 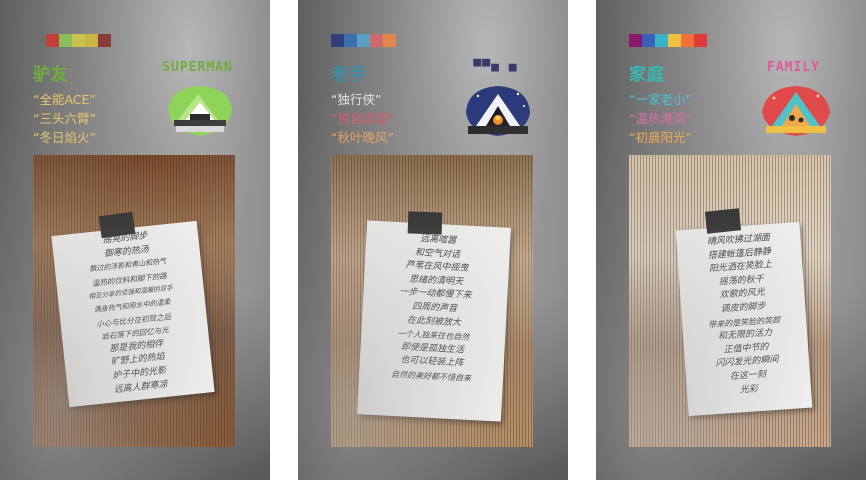 What do you see at coordinates (64, 137) in the screenshot?
I see `tag: “冬日焰火”` at bounding box center [64, 137].